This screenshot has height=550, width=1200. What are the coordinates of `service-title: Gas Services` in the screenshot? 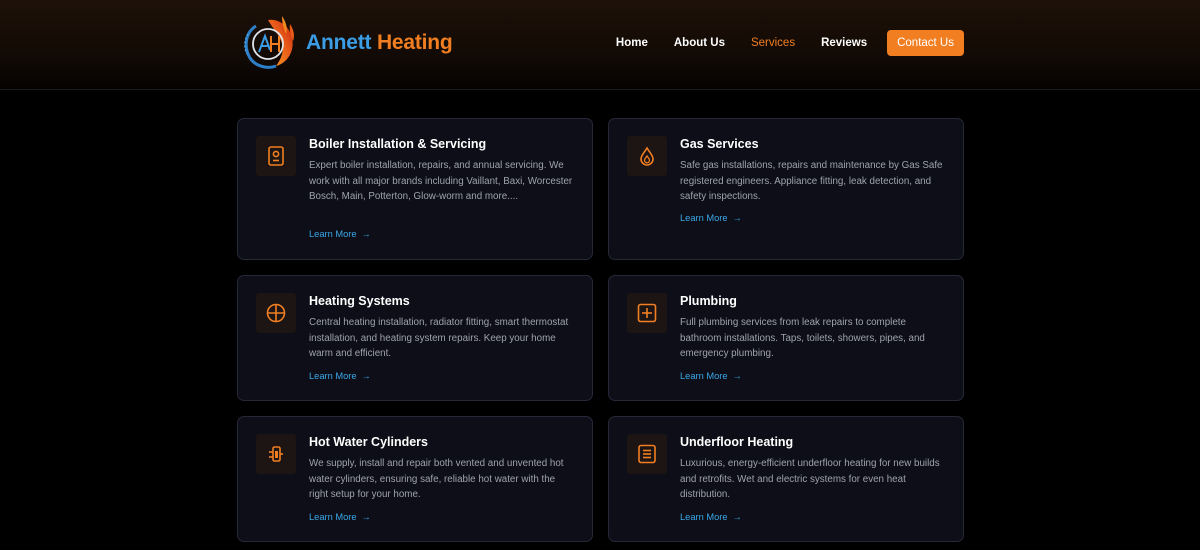 It's located at (719, 144).